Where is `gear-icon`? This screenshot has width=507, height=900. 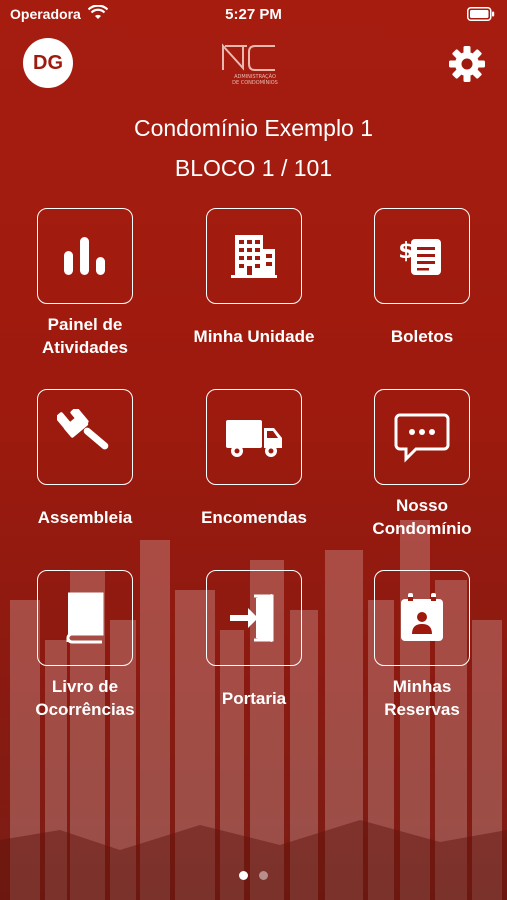 gear-icon is located at coordinates (467, 64).